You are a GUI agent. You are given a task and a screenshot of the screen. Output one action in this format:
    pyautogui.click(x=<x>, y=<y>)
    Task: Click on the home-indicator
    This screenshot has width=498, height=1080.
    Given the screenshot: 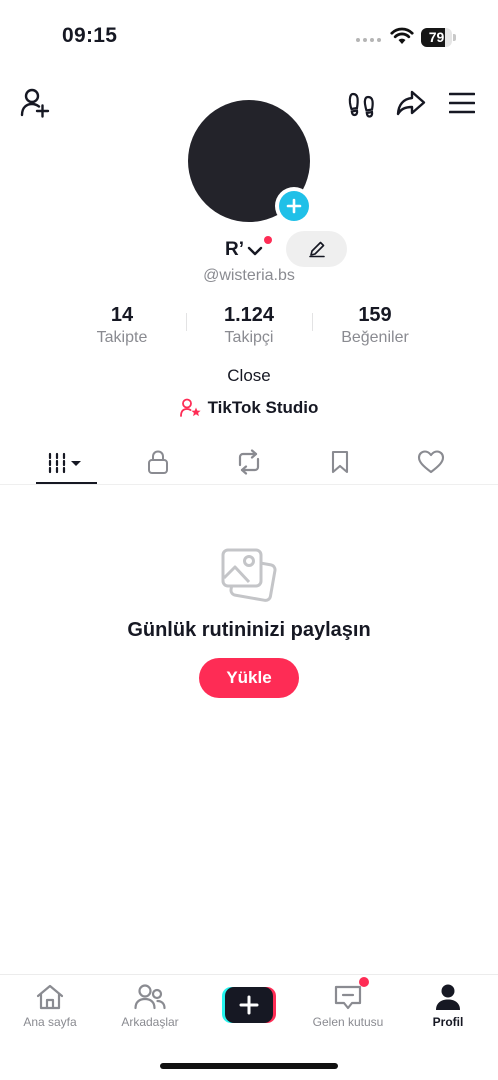 What is the action you would take?
    pyautogui.click(x=249, y=1066)
    